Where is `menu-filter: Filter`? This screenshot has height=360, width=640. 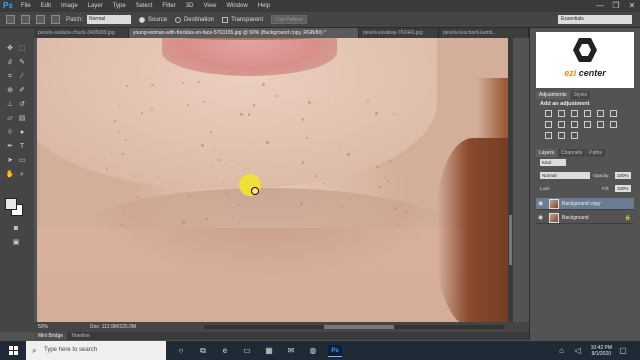 menu-filter: Filter is located at coordinates (168, 6).